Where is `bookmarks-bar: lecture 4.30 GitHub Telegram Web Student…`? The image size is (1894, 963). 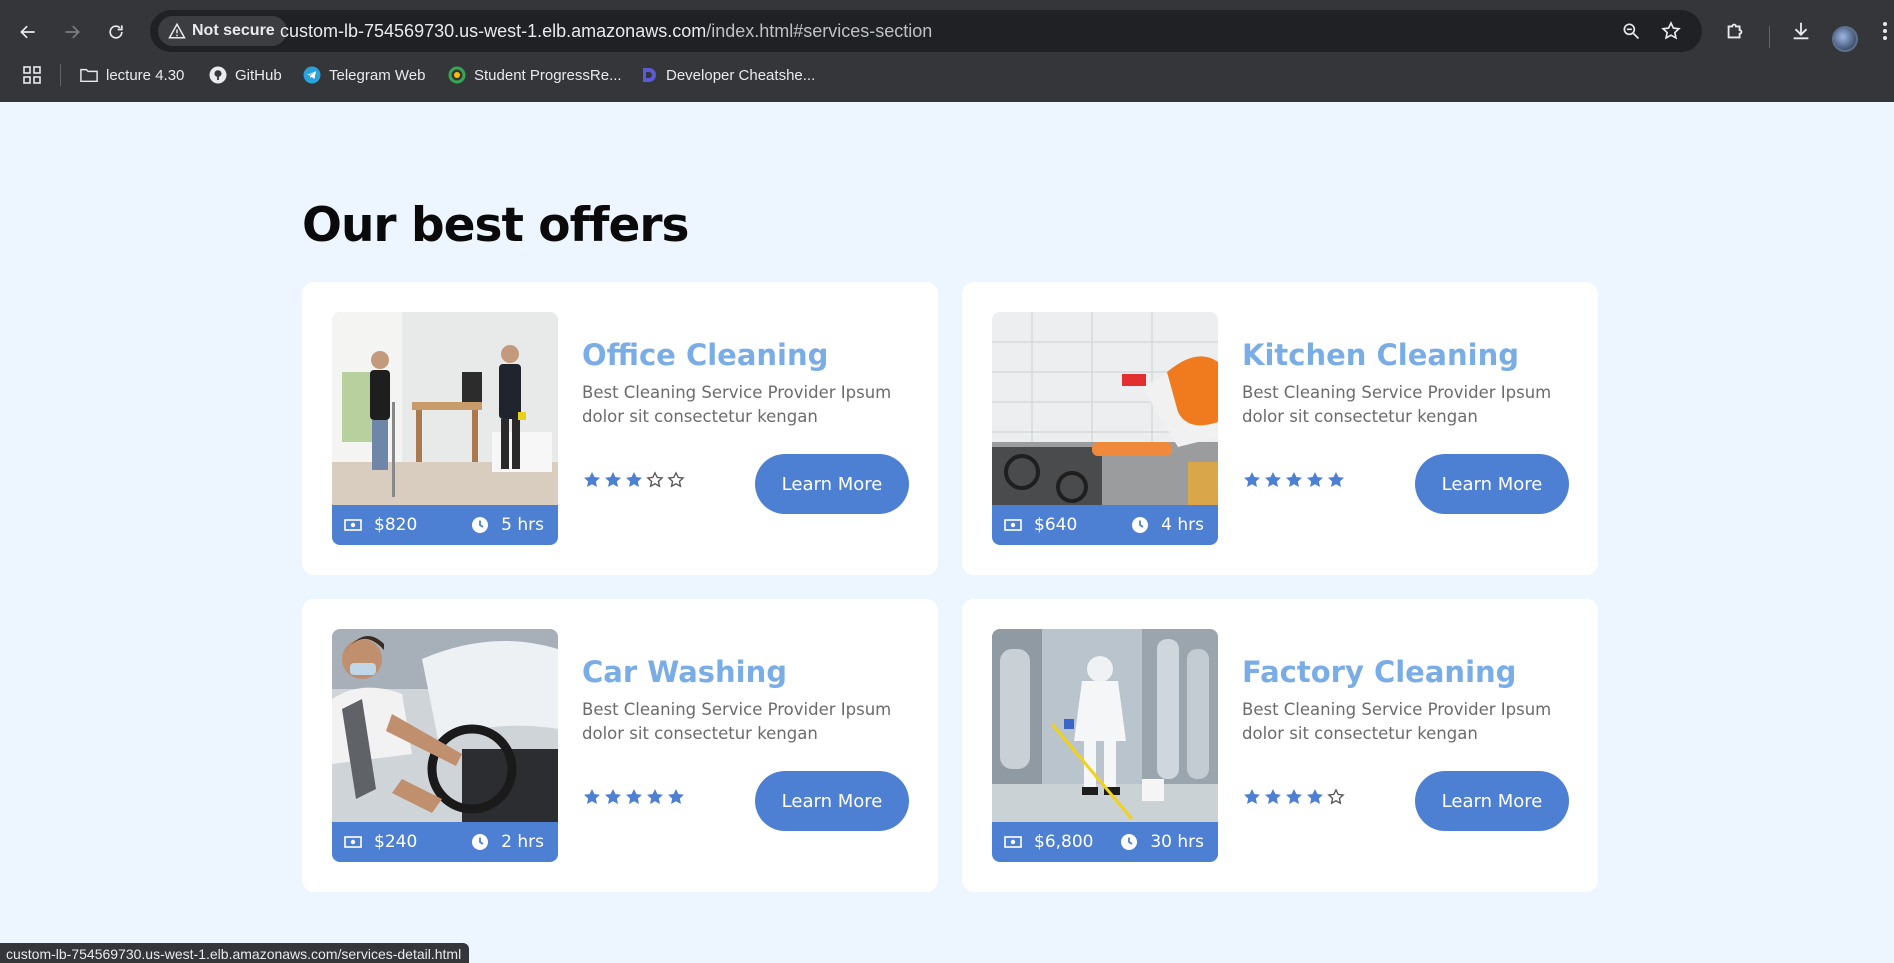 bookmarks-bar: lecture 4.30 GitHub Telegram Web Student… is located at coordinates (947, 75).